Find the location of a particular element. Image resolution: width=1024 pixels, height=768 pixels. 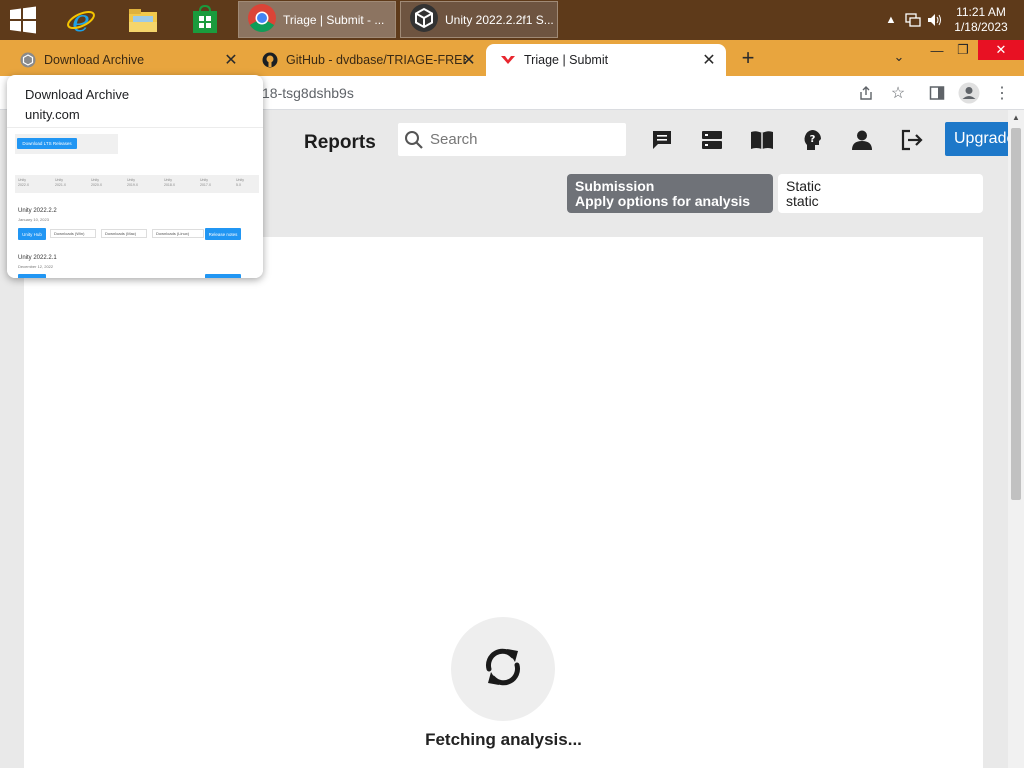

system-tray: ▲ 11:21 AM 1/18/2023 is located at coordinates (952, 20).